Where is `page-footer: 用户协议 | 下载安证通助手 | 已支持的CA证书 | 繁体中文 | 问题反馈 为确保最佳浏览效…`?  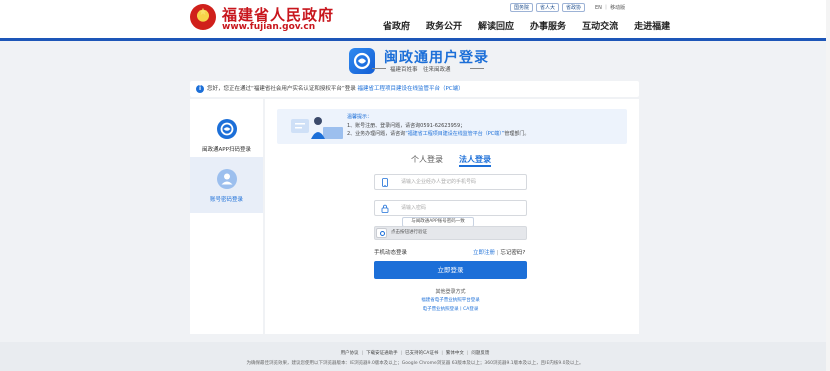 page-footer: 用户协议 | 下载安证通助手 | 已支持的CA证书 | 繁体中文 | 问题反馈 为确保最佳浏览效… is located at coordinates (415, 356).